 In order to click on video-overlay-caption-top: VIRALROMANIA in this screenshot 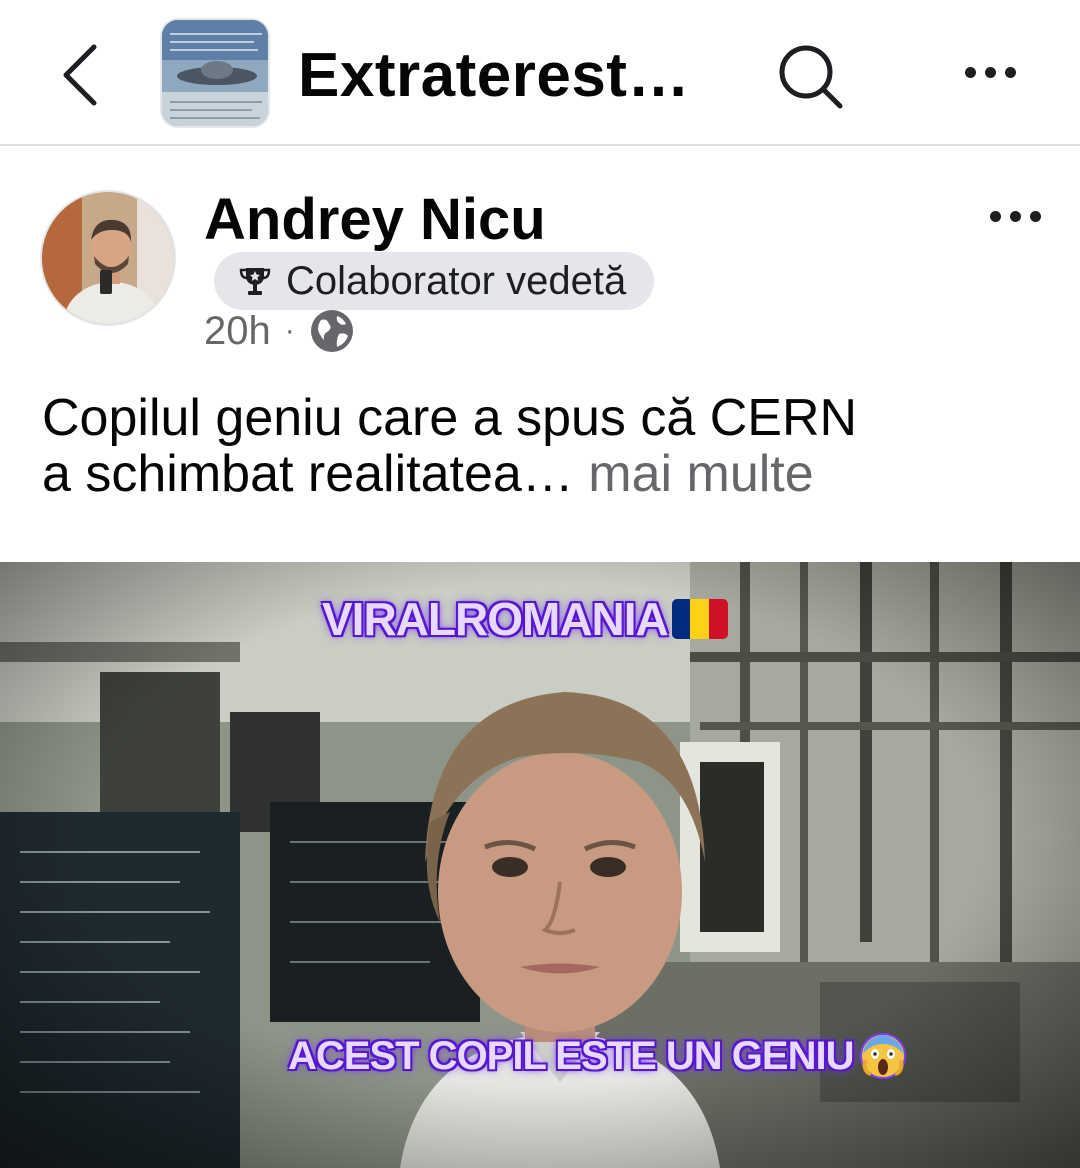, I will do `click(525, 619)`.